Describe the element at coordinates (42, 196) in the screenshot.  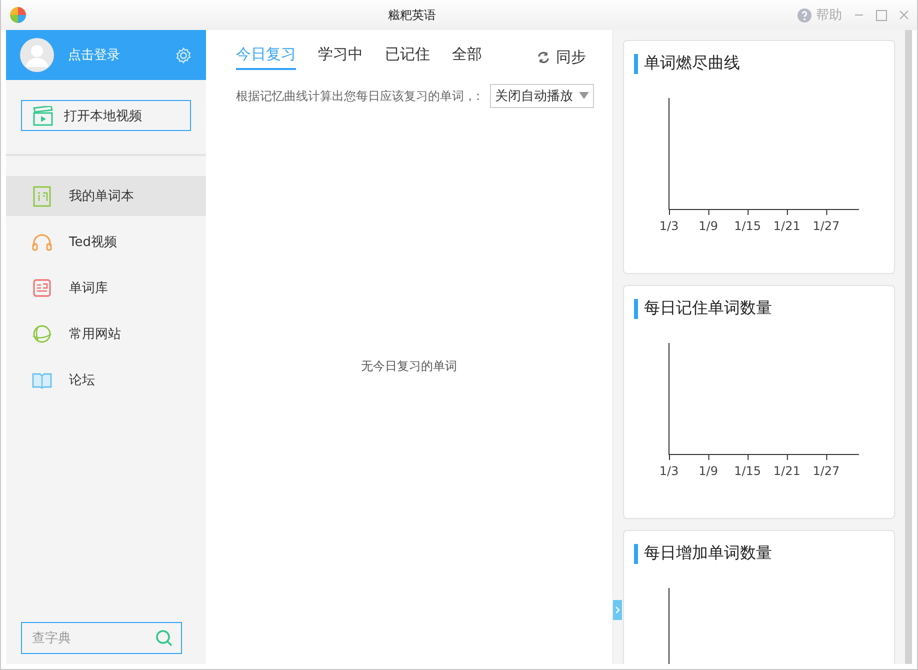
I see `book-icon` at that location.